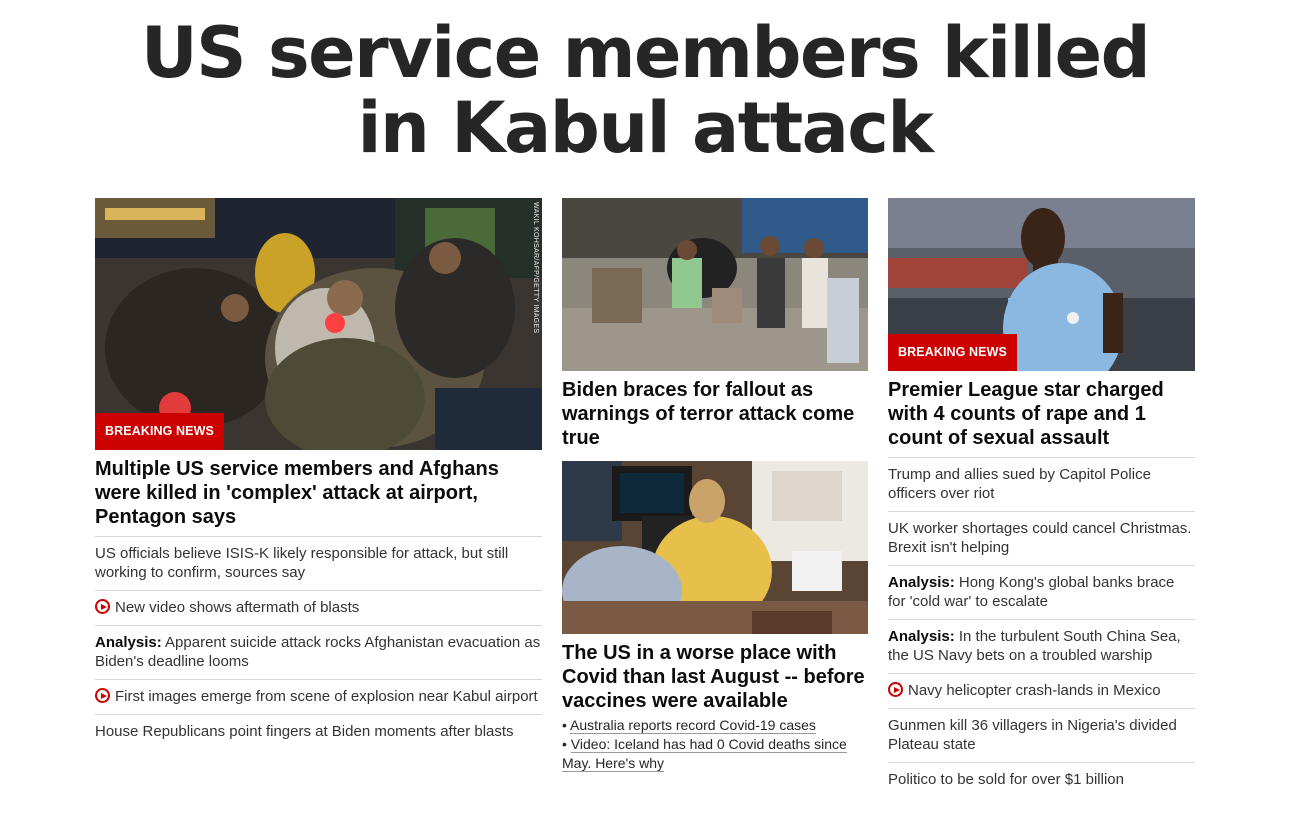 The image size is (1290, 813). Describe the element at coordinates (535, 268) in the screenshot. I see `image-credit: WAKIL KOHSAR/AFP/GETTY IMAGES` at that location.